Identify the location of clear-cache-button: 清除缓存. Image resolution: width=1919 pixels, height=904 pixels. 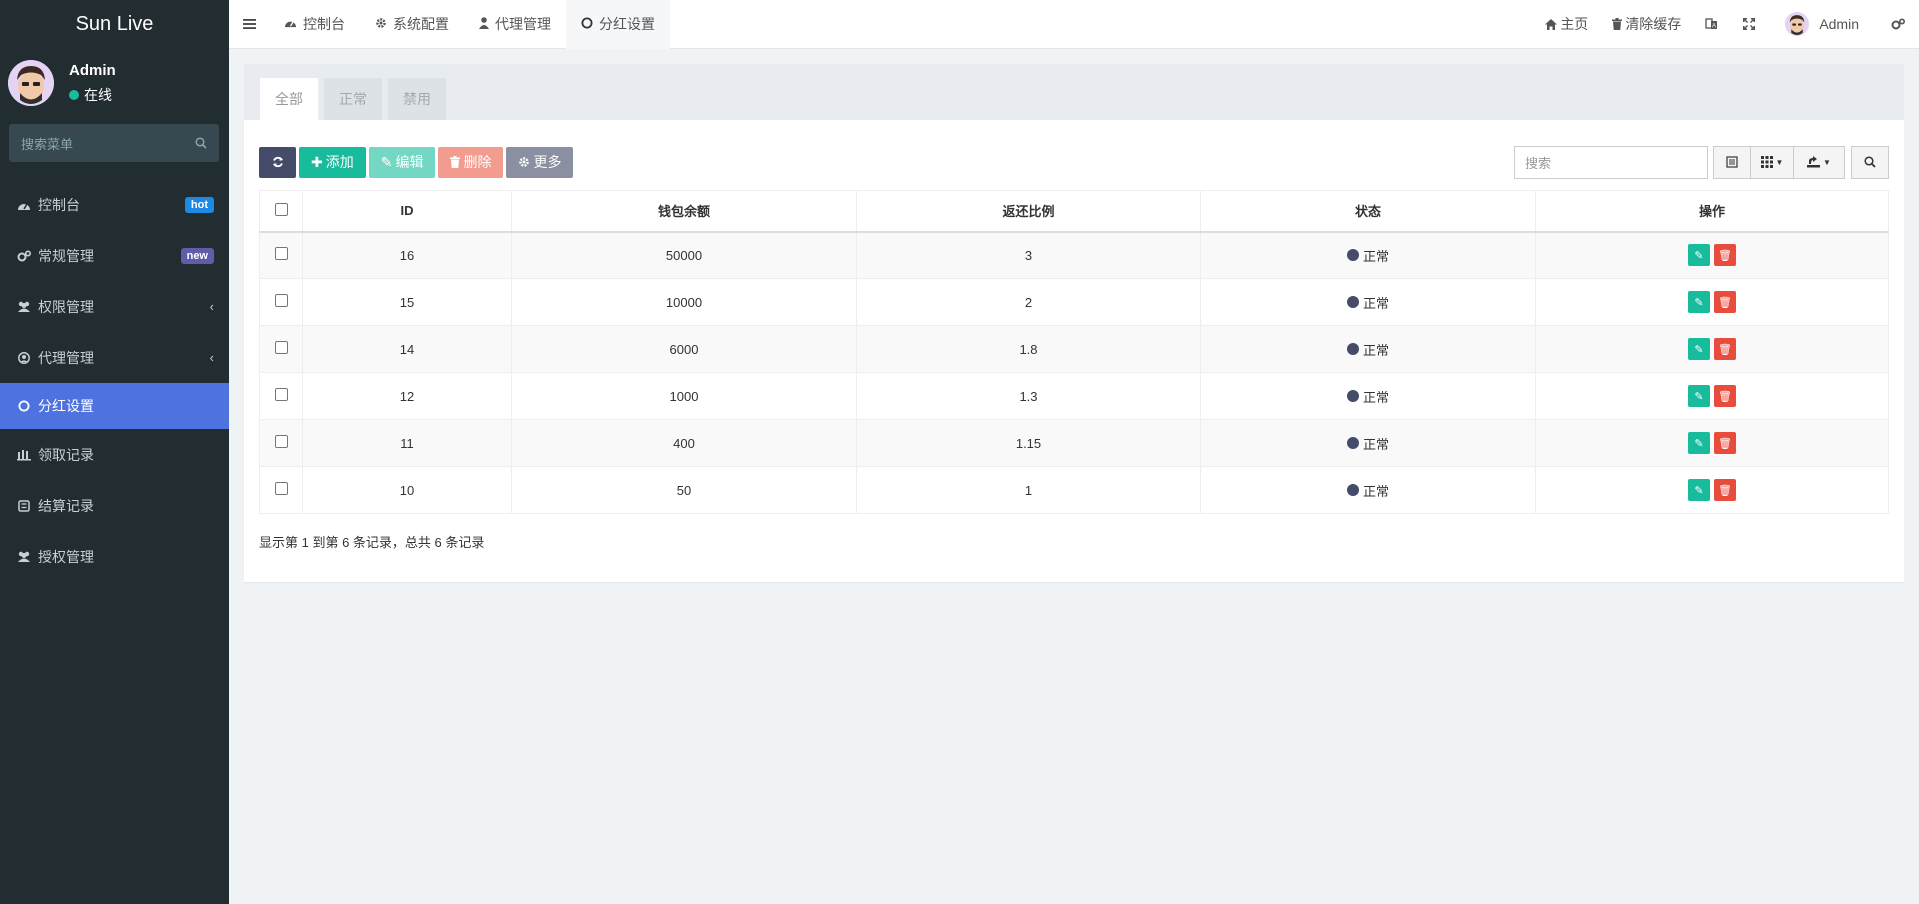
(1646, 24).